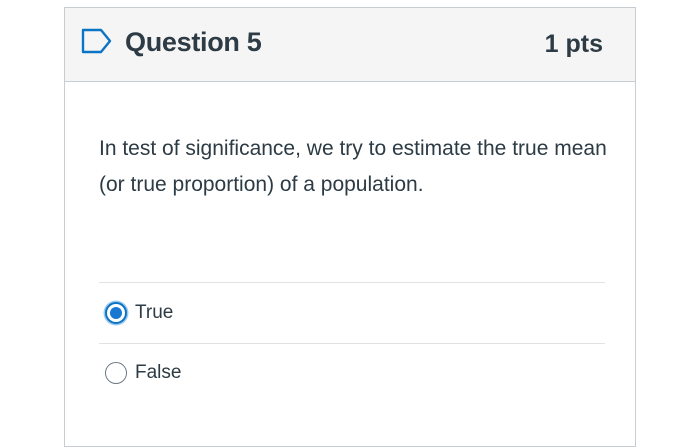  I want to click on question-header: Question 5 1 pts, so click(350, 45).